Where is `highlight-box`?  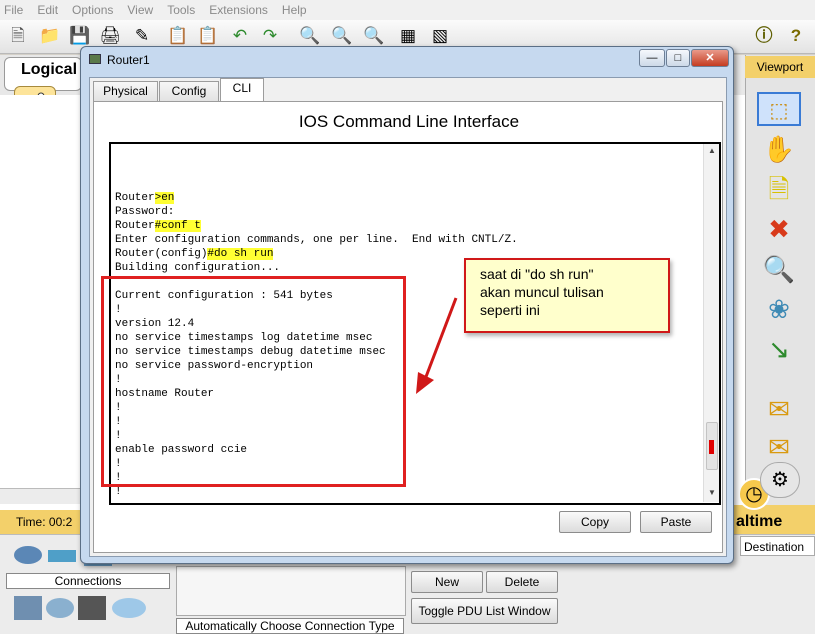
highlight-box is located at coordinates (253, 381).